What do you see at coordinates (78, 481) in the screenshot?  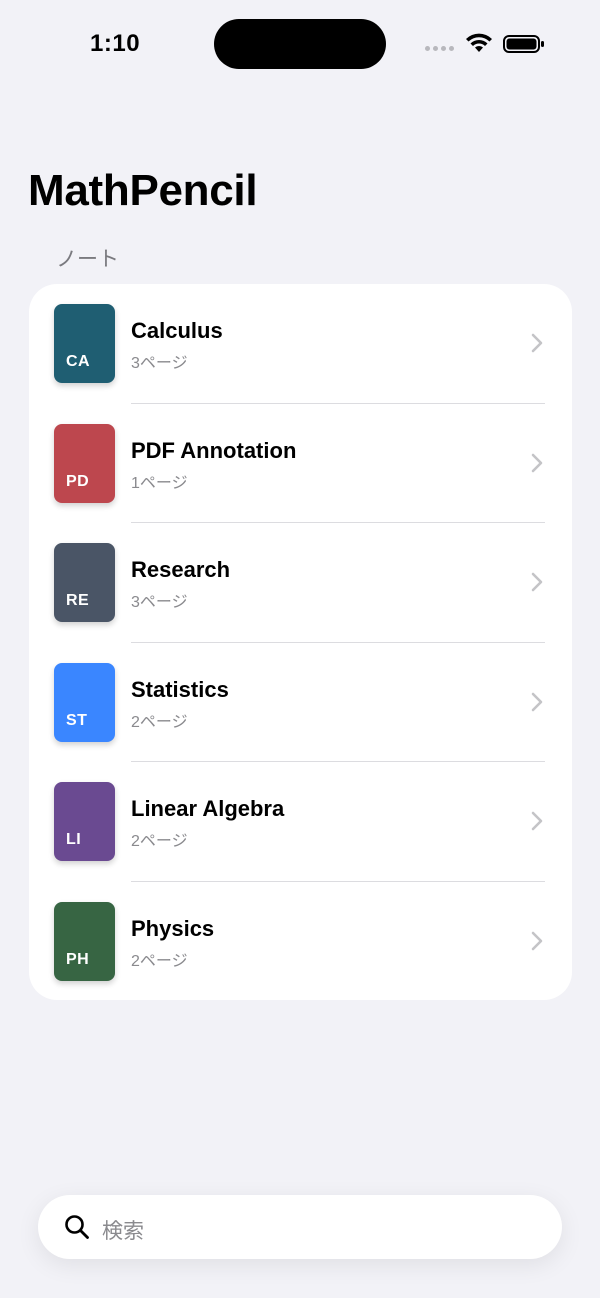 I see `notebook-abbreviation: PD` at bounding box center [78, 481].